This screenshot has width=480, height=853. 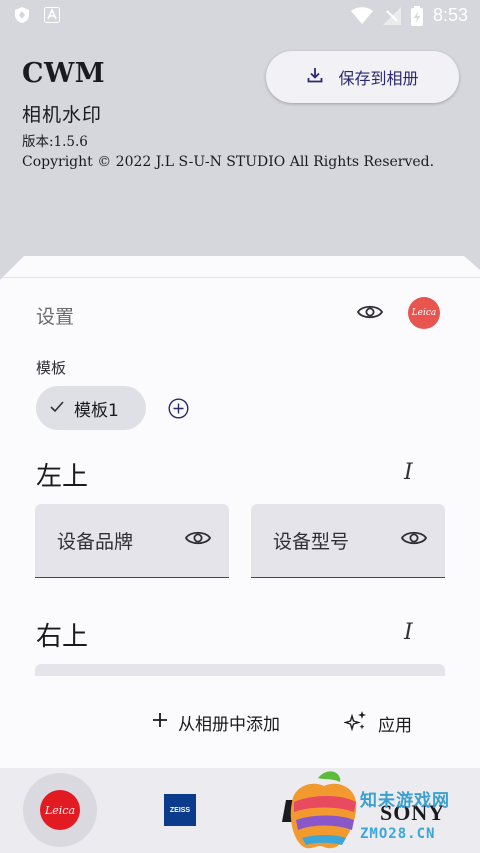 I want to click on field-device-brand: 设备品牌, so click(x=132, y=541).